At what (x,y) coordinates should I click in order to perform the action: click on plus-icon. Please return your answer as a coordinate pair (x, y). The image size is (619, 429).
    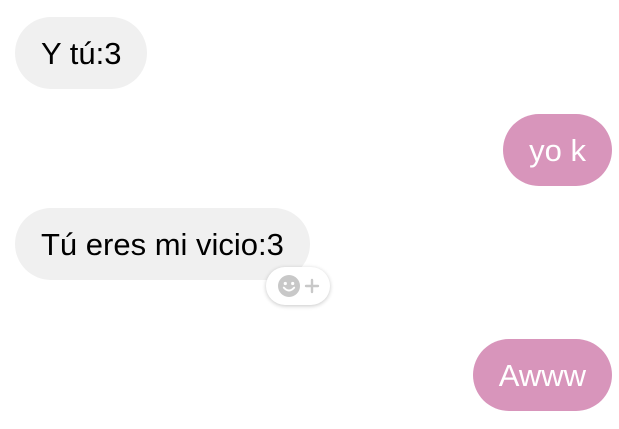
    Looking at the image, I should click on (311, 286).